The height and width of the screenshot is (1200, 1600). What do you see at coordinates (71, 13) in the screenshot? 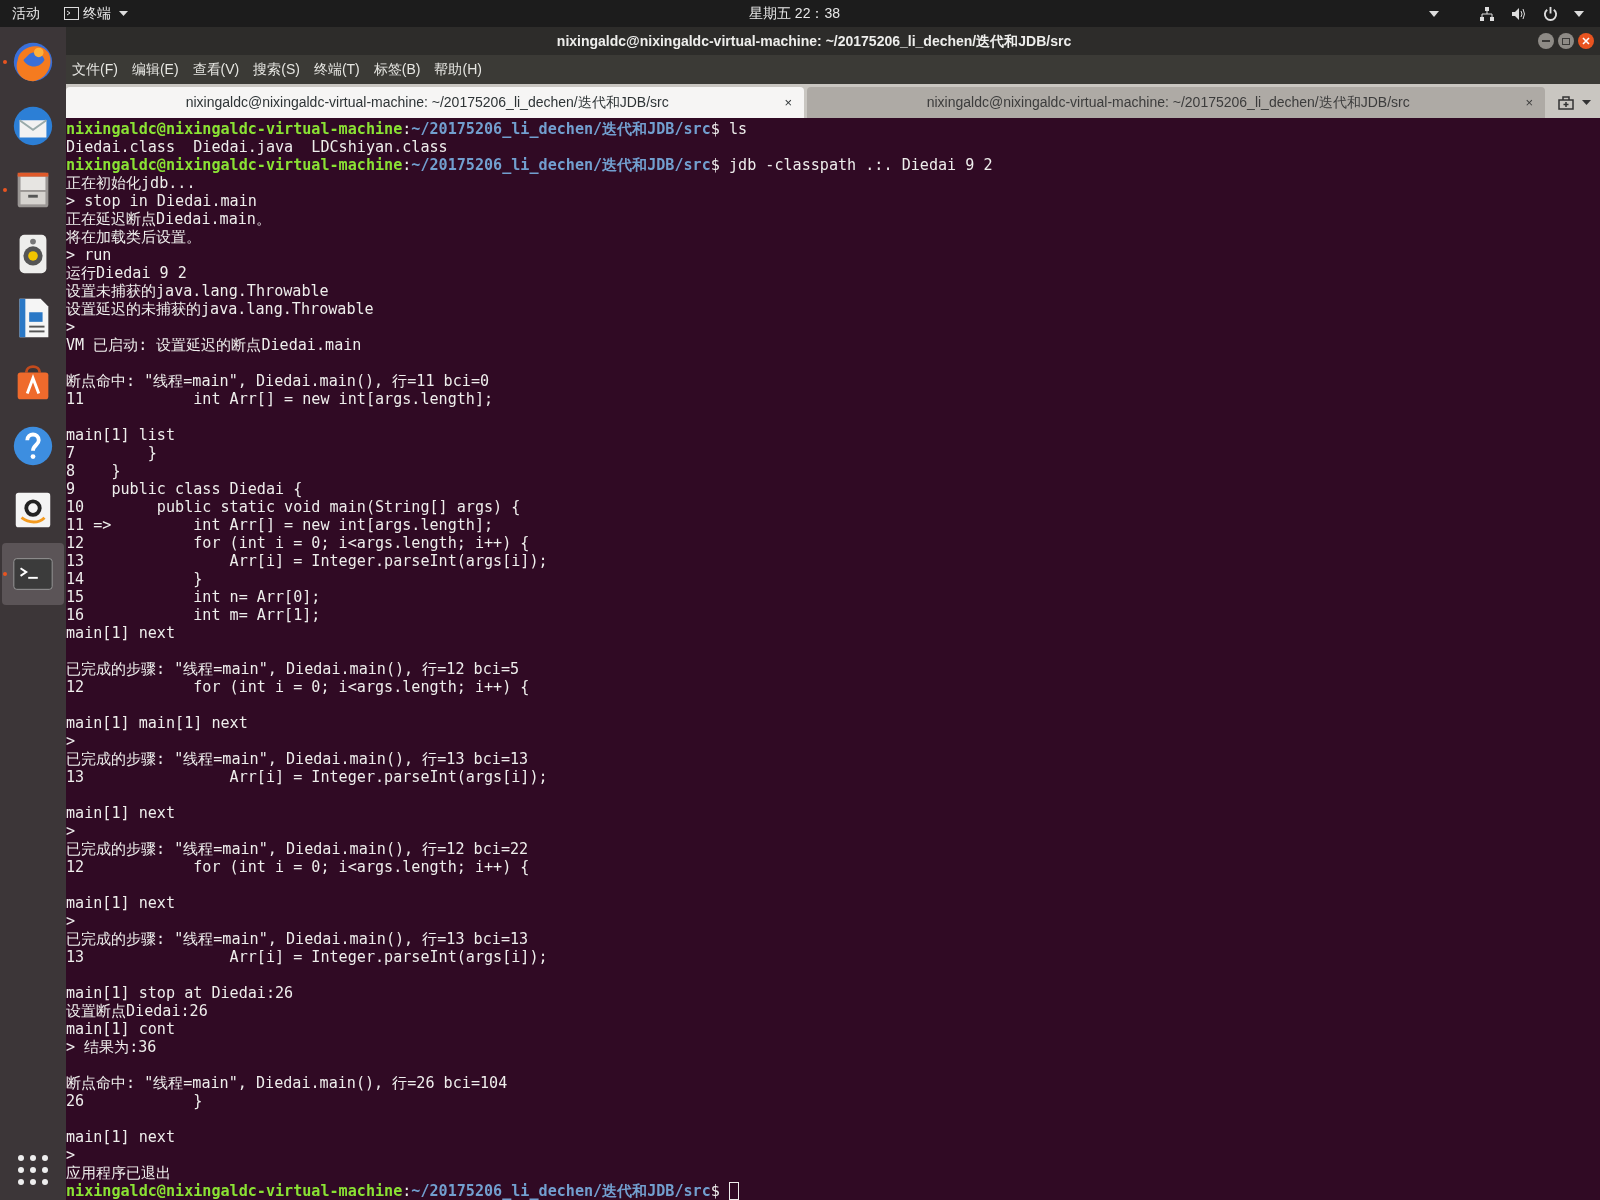
I see `terminal-icon` at bounding box center [71, 13].